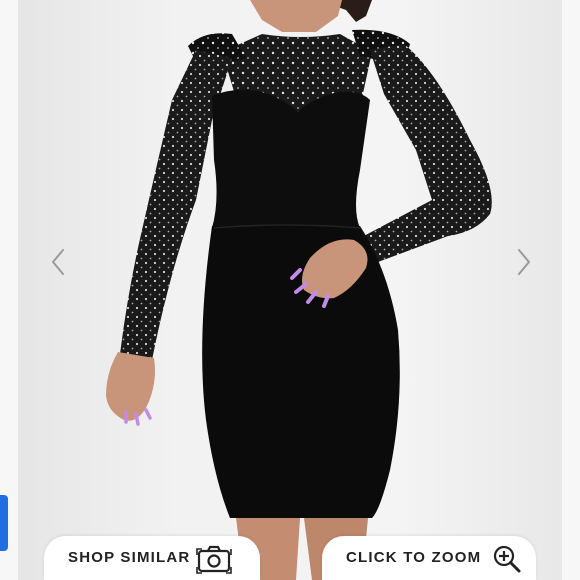 This screenshot has width=580, height=580. I want to click on neck-skin, so click(296, 16).